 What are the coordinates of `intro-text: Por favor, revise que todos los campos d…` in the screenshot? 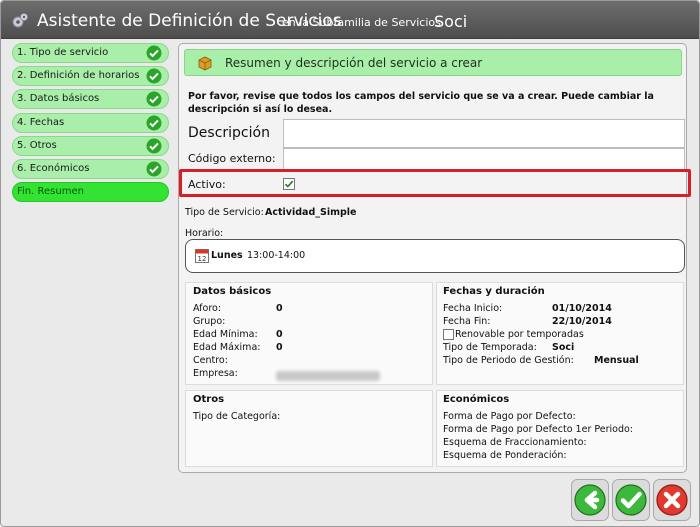 It's located at (421, 103).